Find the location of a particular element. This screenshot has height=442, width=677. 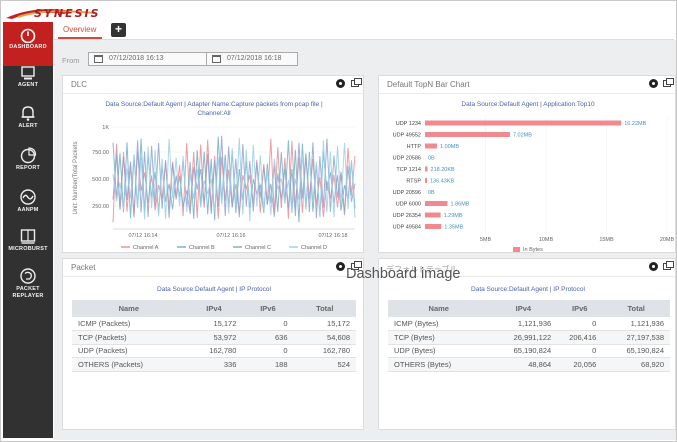

category-label: UDP 26354 is located at coordinates (407, 216).